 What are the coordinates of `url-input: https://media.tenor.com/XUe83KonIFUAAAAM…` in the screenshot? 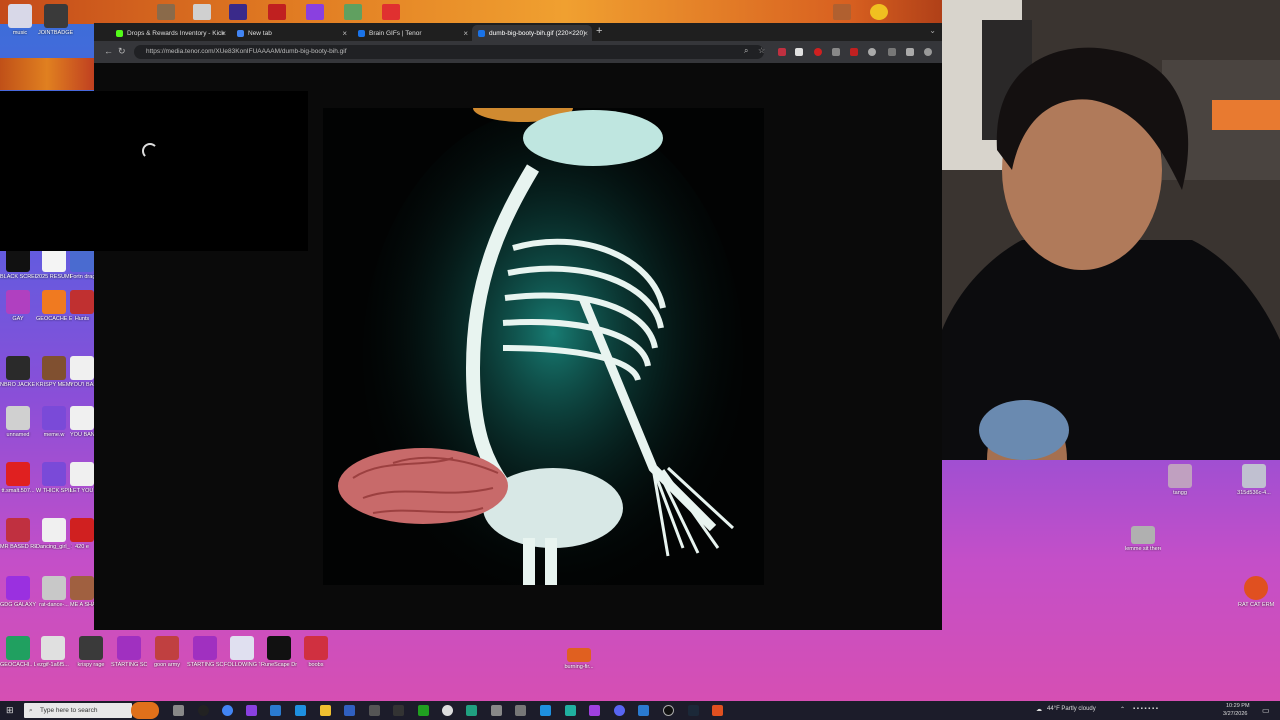 It's located at (449, 52).